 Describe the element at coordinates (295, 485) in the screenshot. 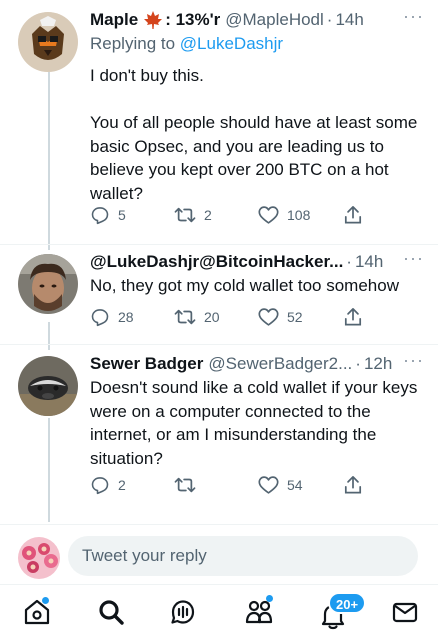

I see `like-count: 54` at that location.